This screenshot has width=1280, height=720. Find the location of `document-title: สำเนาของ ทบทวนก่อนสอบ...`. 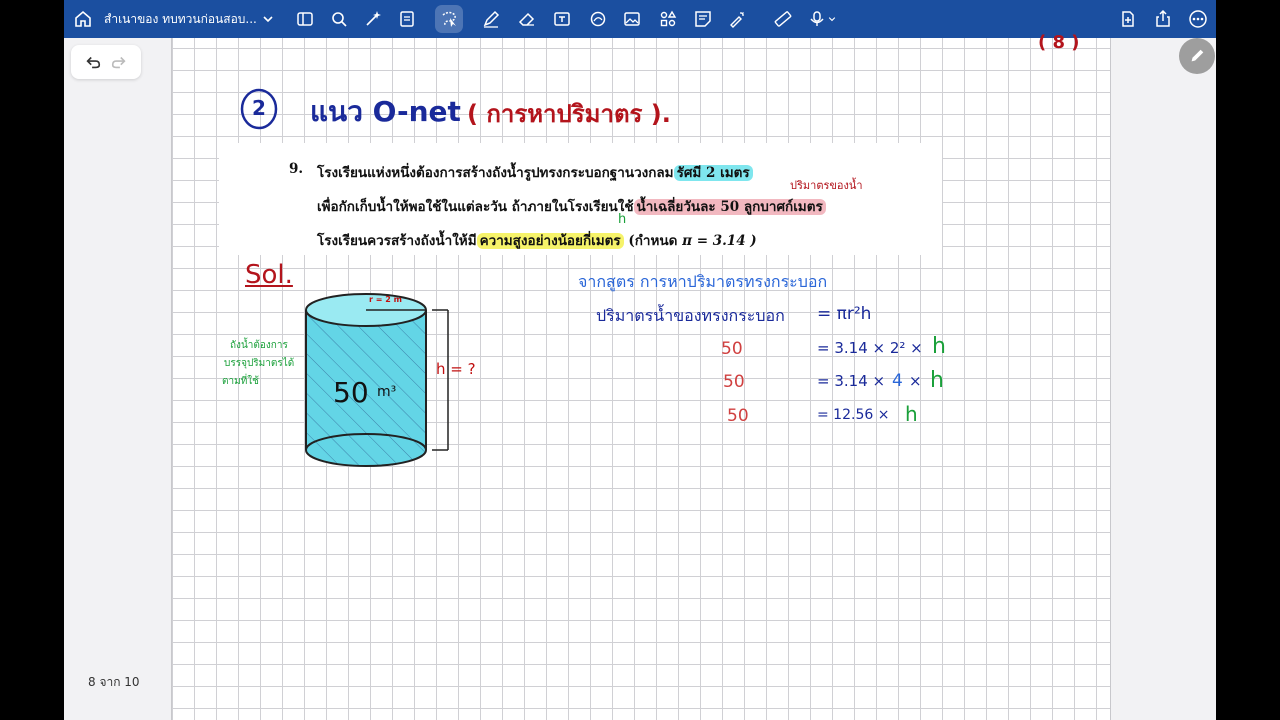

document-title: สำเนาของ ทบทวนก่อนสอบ... is located at coordinates (180, 19).